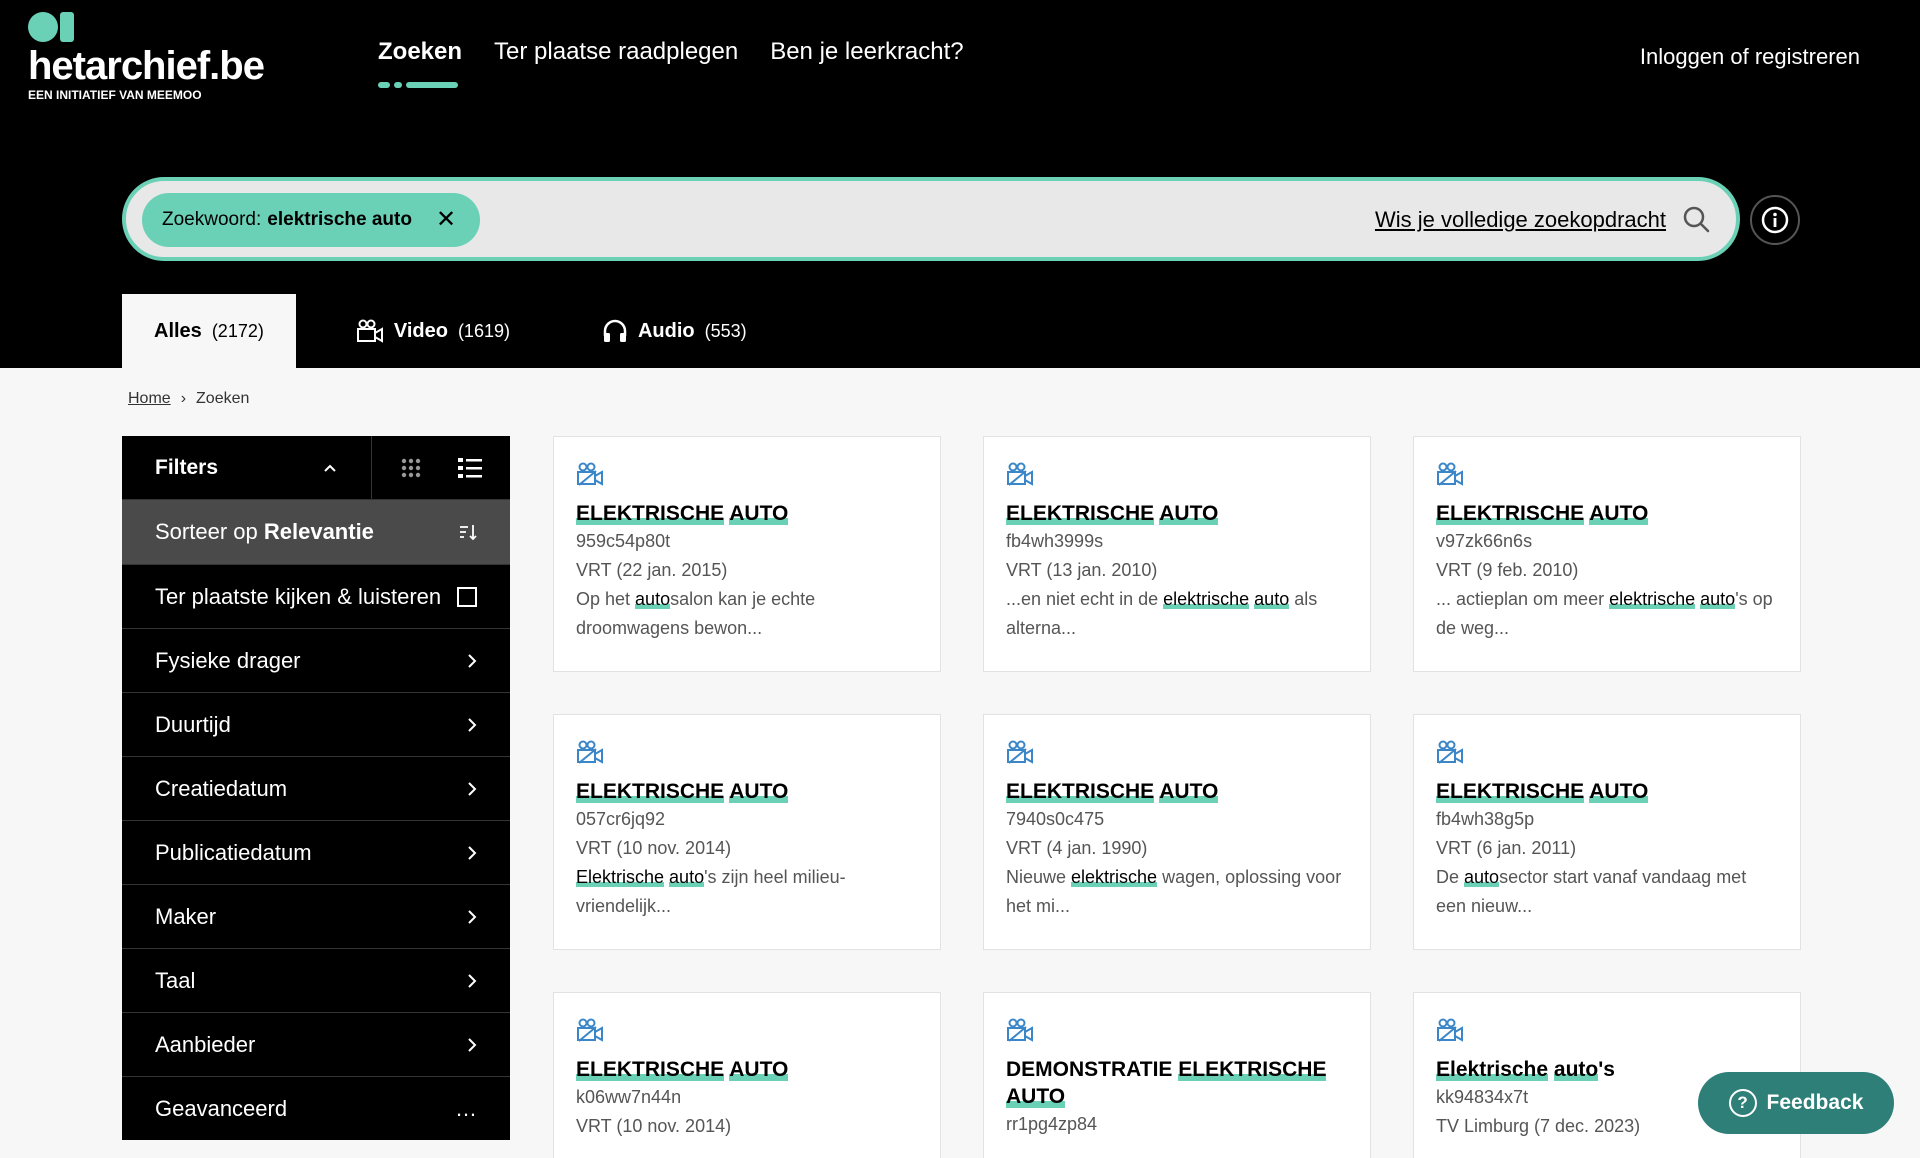 This screenshot has width=1920, height=1158. Describe the element at coordinates (316, 532) in the screenshot. I see `sort-dropdown: Sorteer op Relevantie` at that location.